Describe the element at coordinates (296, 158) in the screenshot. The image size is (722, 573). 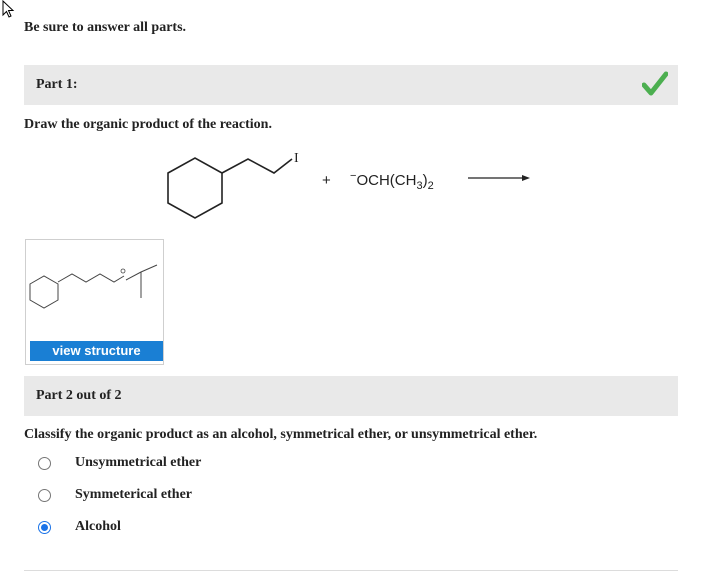
I see `iodine-label: I` at that location.